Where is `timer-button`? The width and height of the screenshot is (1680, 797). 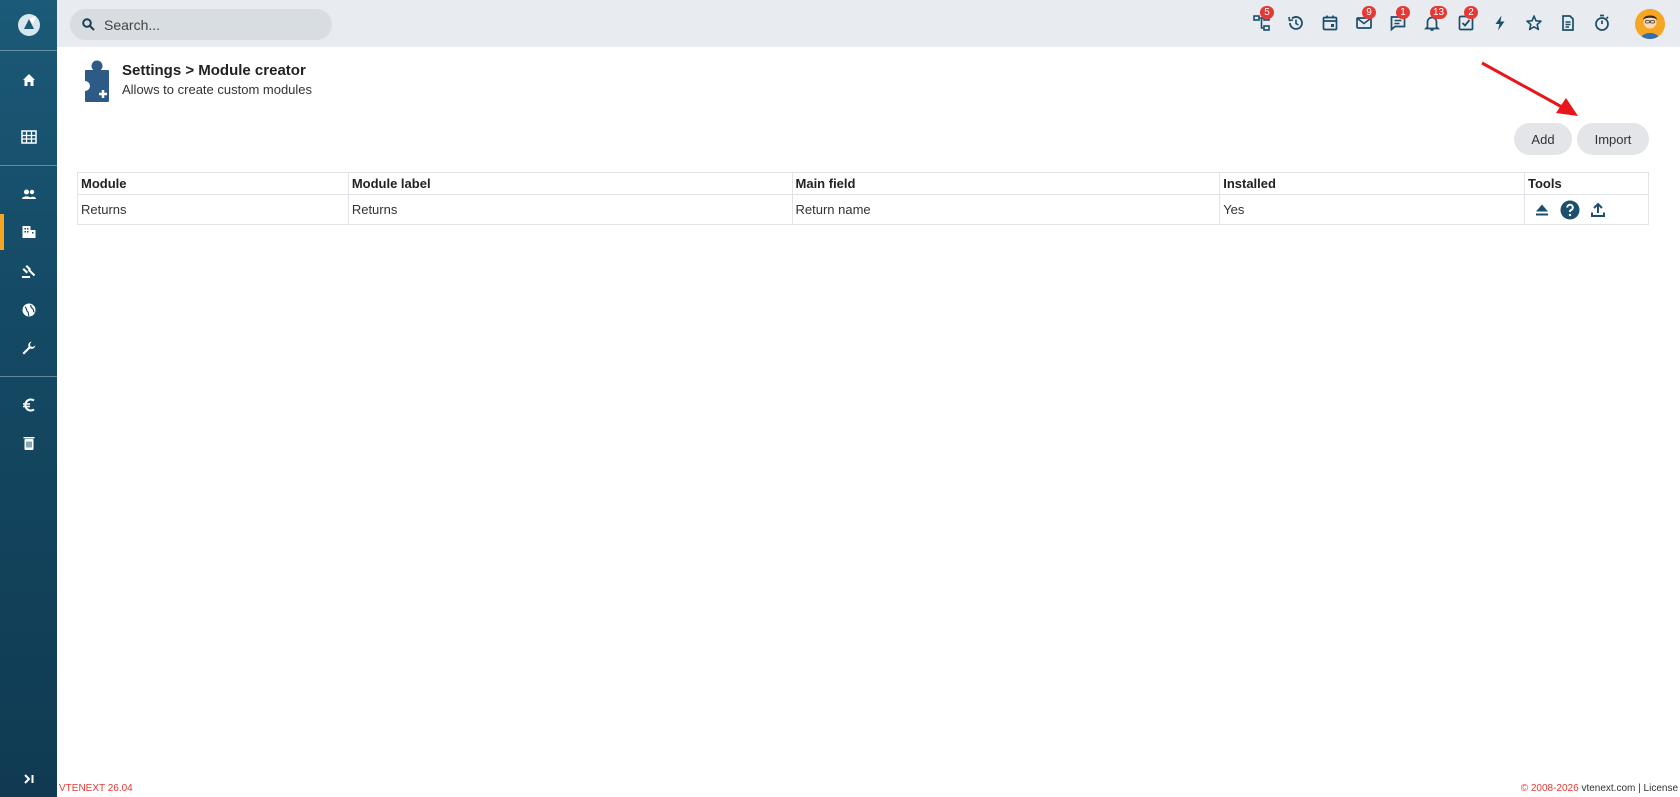 timer-button is located at coordinates (1602, 23).